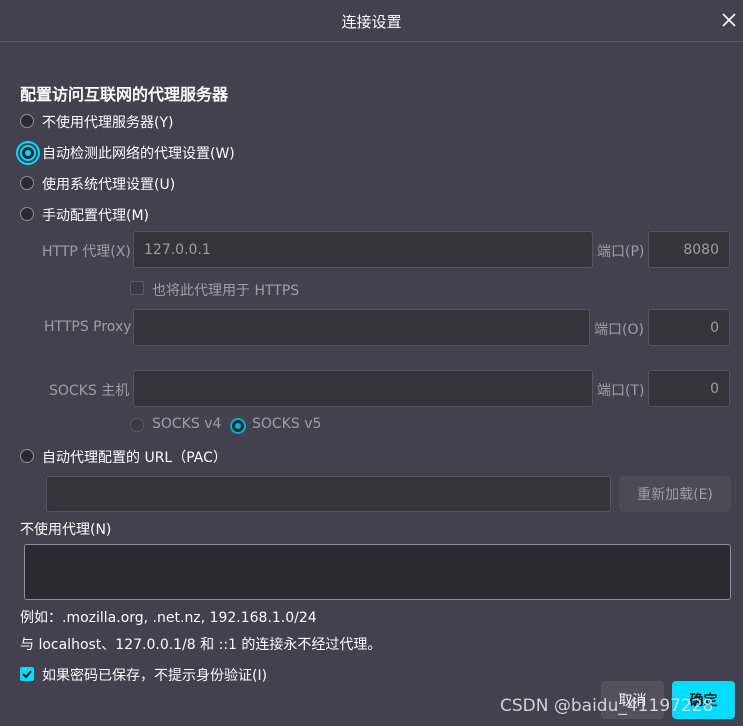 This screenshot has width=743, height=726. What do you see at coordinates (27, 214) in the screenshot?
I see `radio-manual-proxy` at bounding box center [27, 214].